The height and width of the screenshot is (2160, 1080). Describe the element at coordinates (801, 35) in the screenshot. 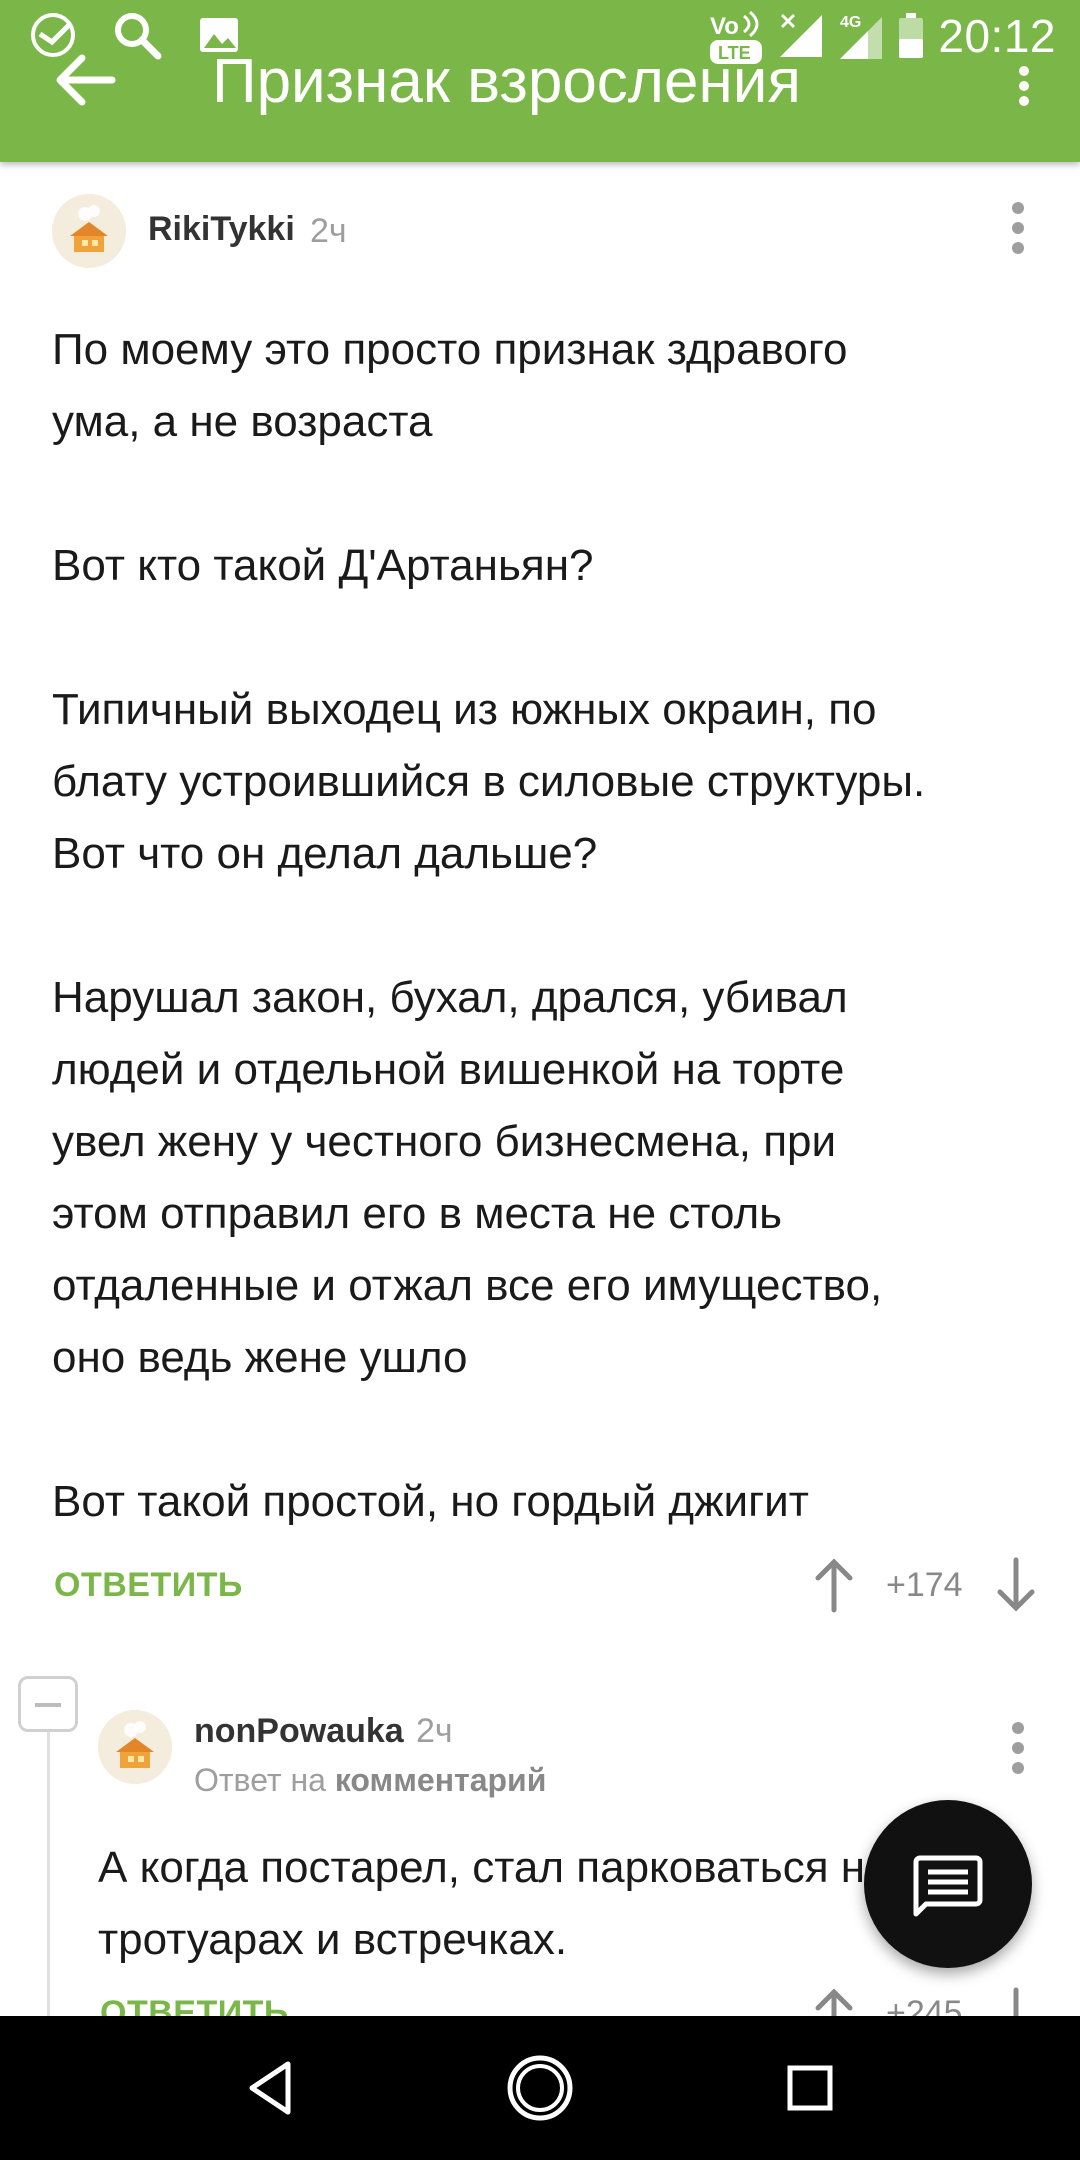

I see `signal-icon` at that location.